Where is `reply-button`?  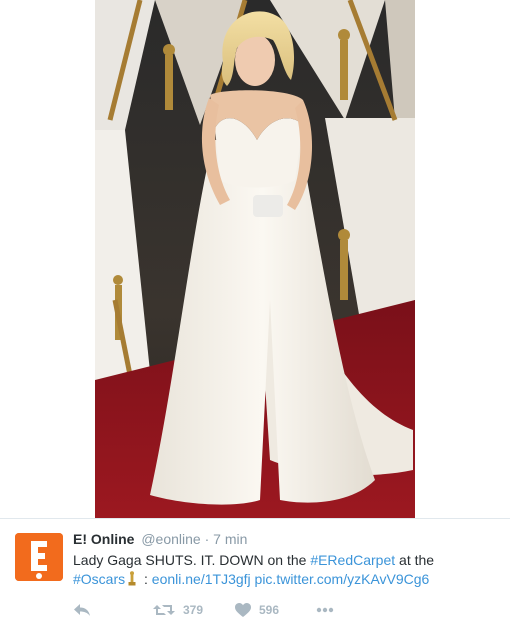
reply-button is located at coordinates (82, 610).